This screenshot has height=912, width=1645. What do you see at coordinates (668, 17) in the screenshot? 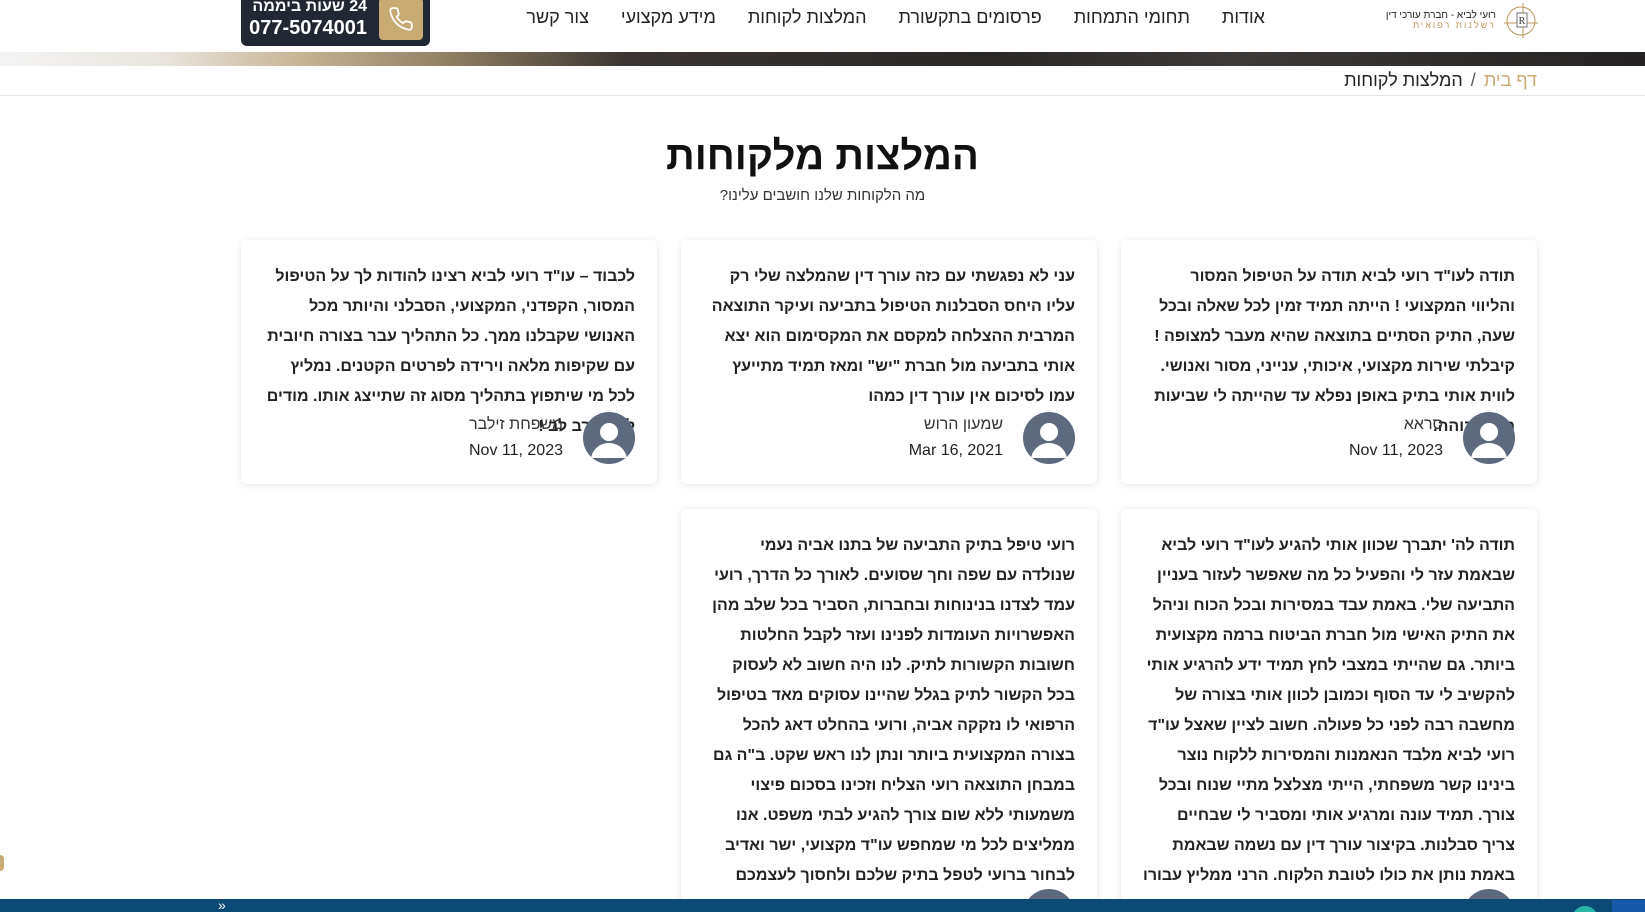
I see `nav-professional-info: מידע מקצועי` at bounding box center [668, 17].